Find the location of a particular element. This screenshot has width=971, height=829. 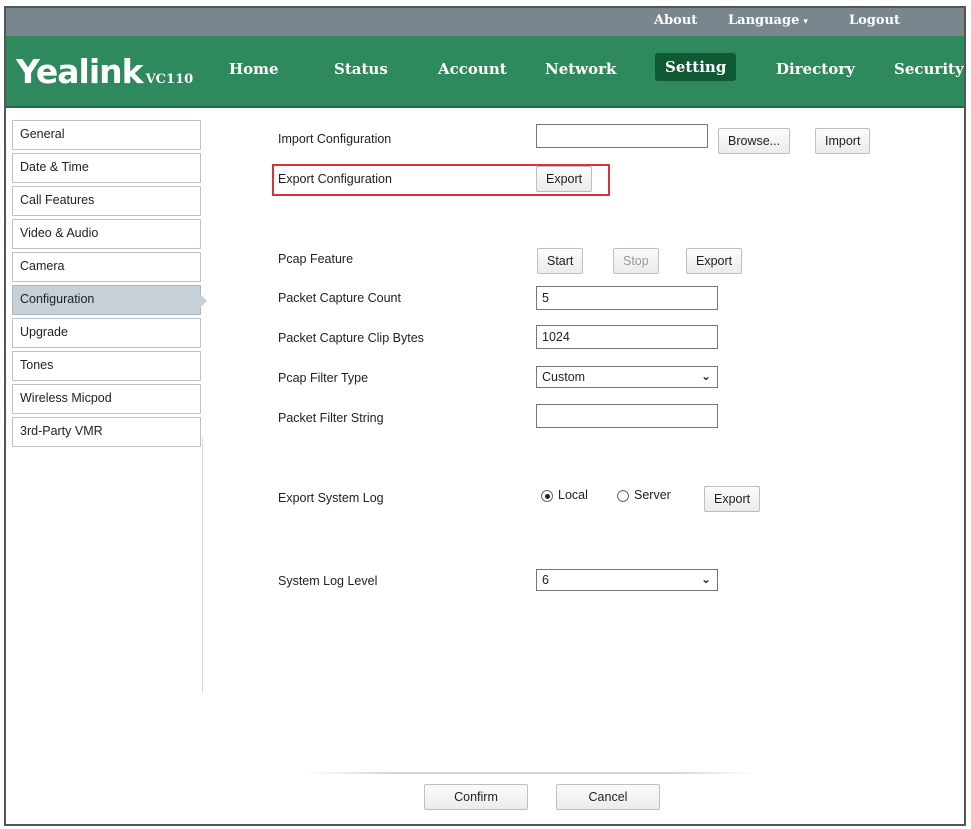

tab-directory: Directory is located at coordinates (815, 69).